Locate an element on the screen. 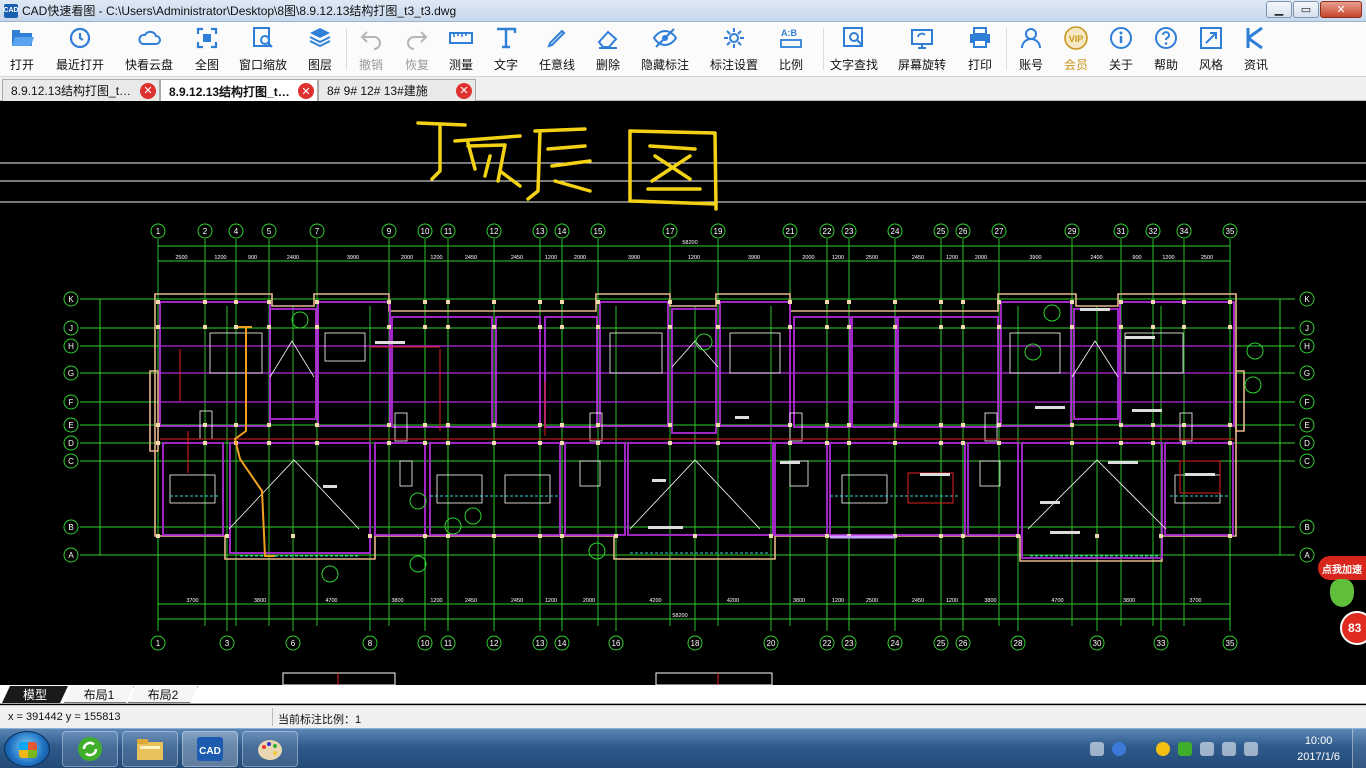 This screenshot has width=1366, height=768. start-button is located at coordinates (27, 749).